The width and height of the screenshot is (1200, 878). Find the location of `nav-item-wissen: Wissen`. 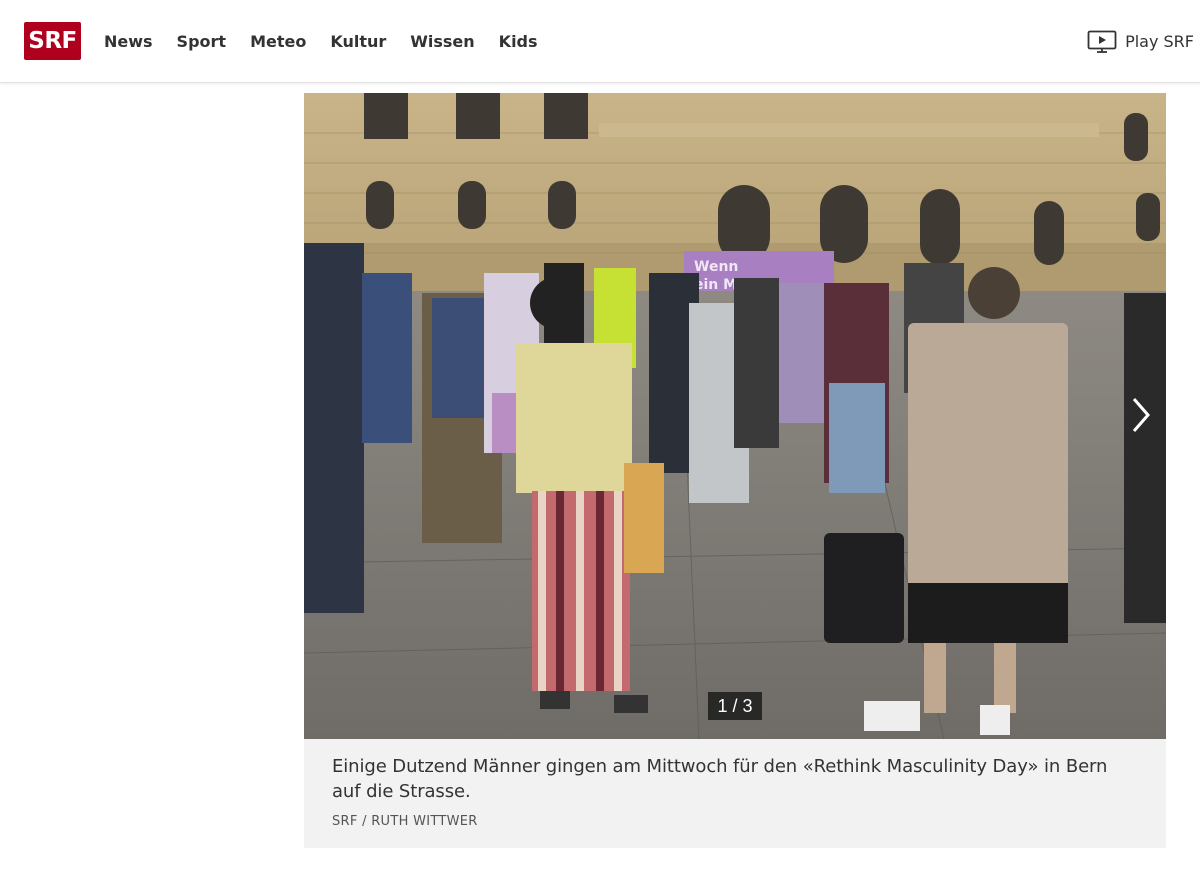

nav-item-wissen: Wissen is located at coordinates (442, 41).